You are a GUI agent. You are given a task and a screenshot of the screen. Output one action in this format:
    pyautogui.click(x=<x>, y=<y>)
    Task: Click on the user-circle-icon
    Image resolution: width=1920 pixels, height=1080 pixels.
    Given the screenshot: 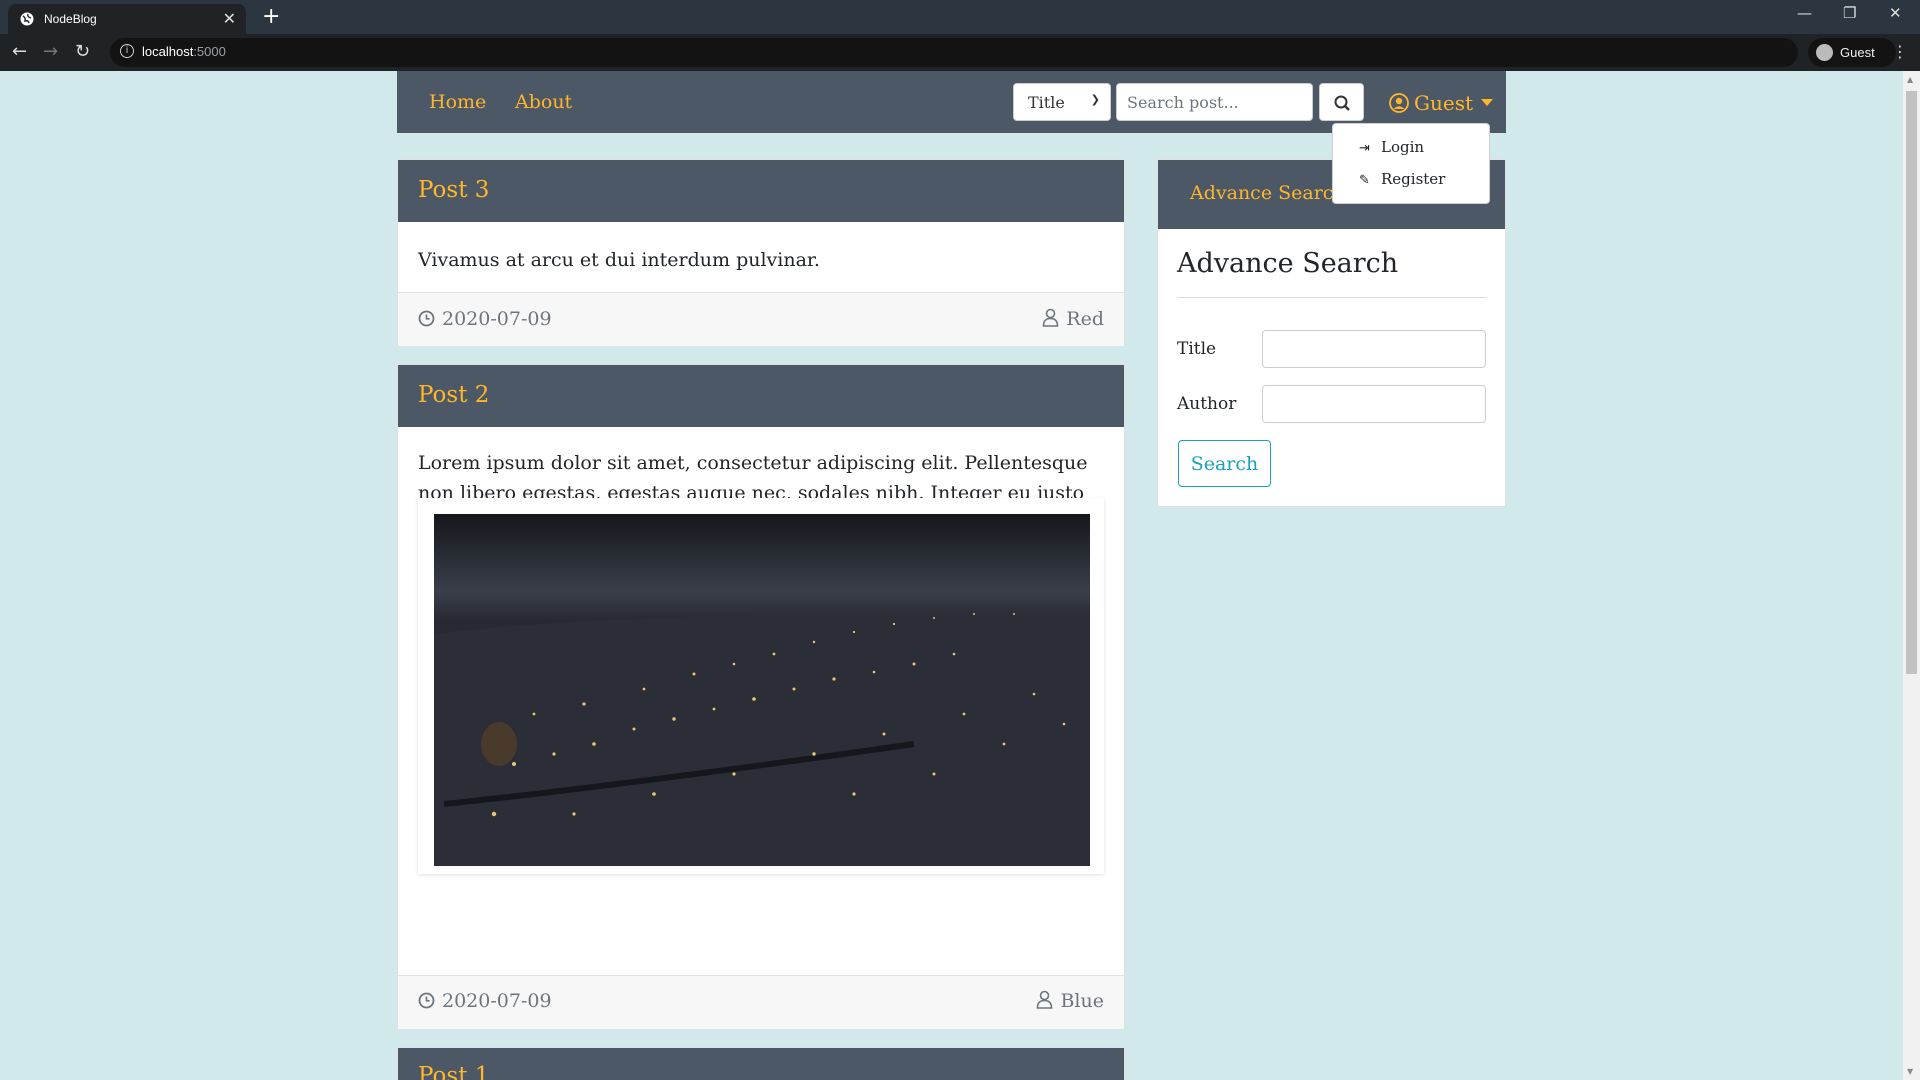 What is the action you would take?
    pyautogui.click(x=1399, y=103)
    